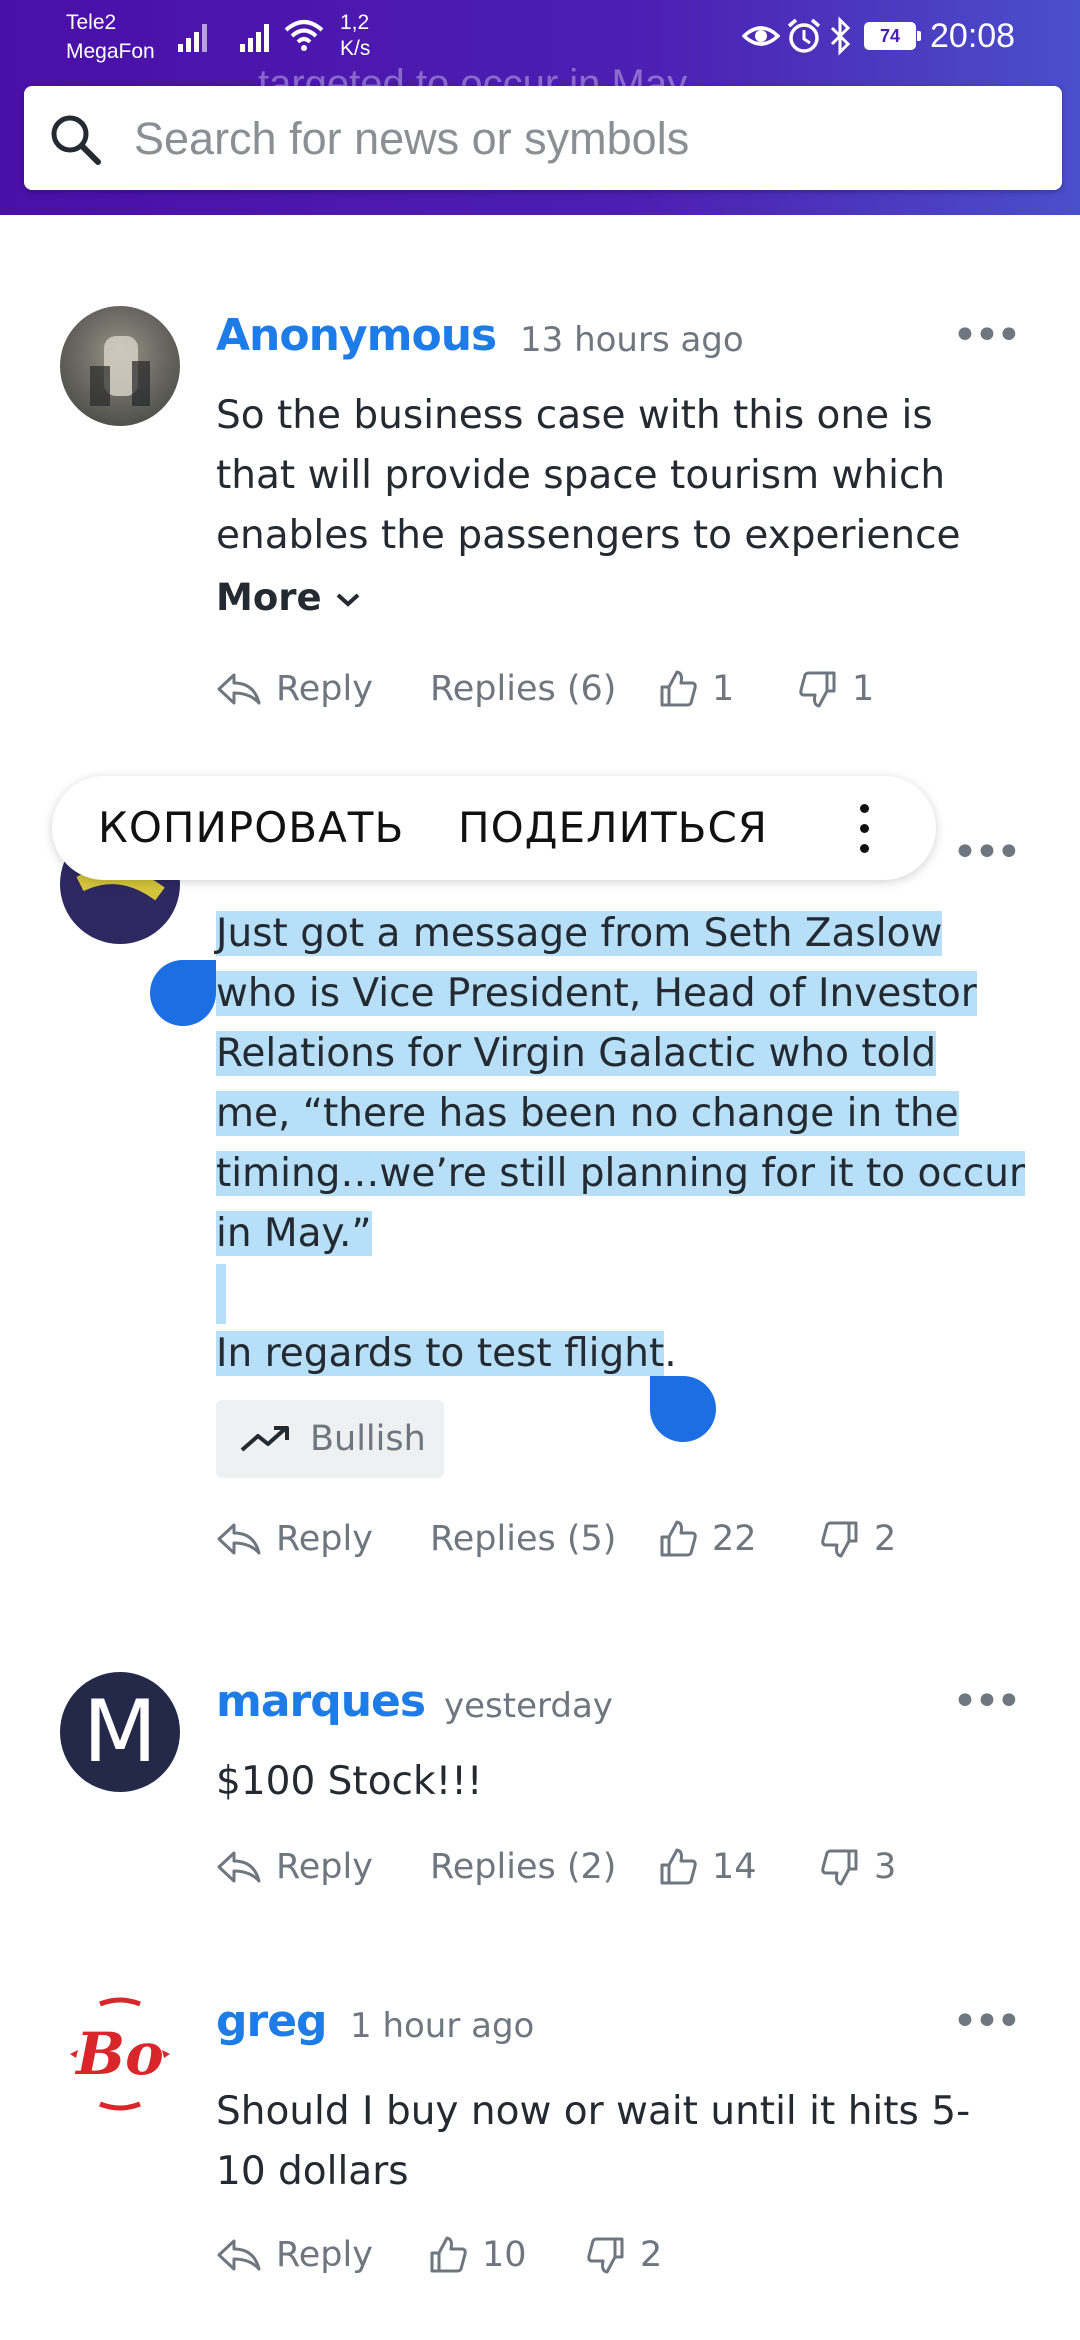 This screenshot has width=1080, height=2340. I want to click on trending-up-icon, so click(264, 1439).